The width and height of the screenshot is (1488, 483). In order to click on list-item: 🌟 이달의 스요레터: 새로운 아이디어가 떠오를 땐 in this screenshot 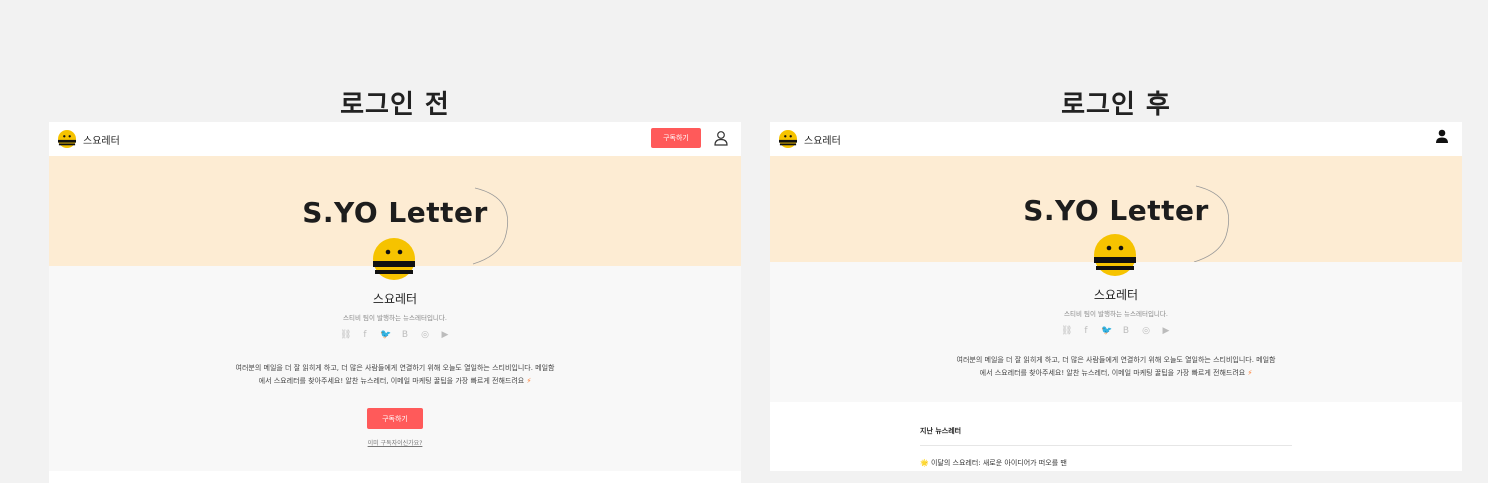, I will do `click(993, 463)`.